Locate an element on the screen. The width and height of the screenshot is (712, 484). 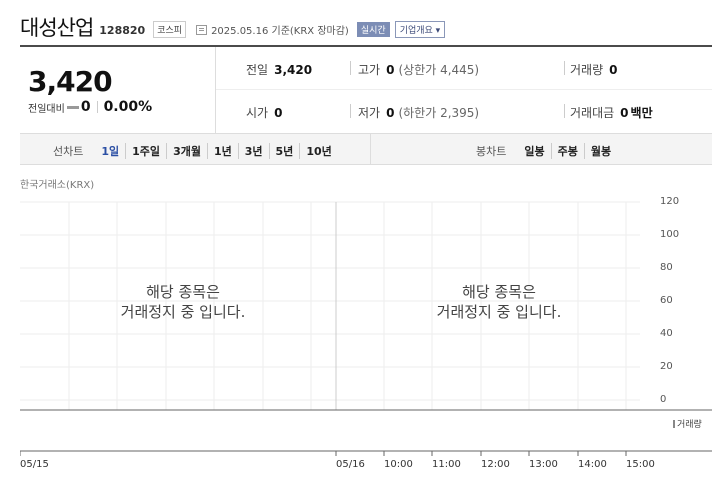
tab-line-2: 3개월 is located at coordinates (186, 151).